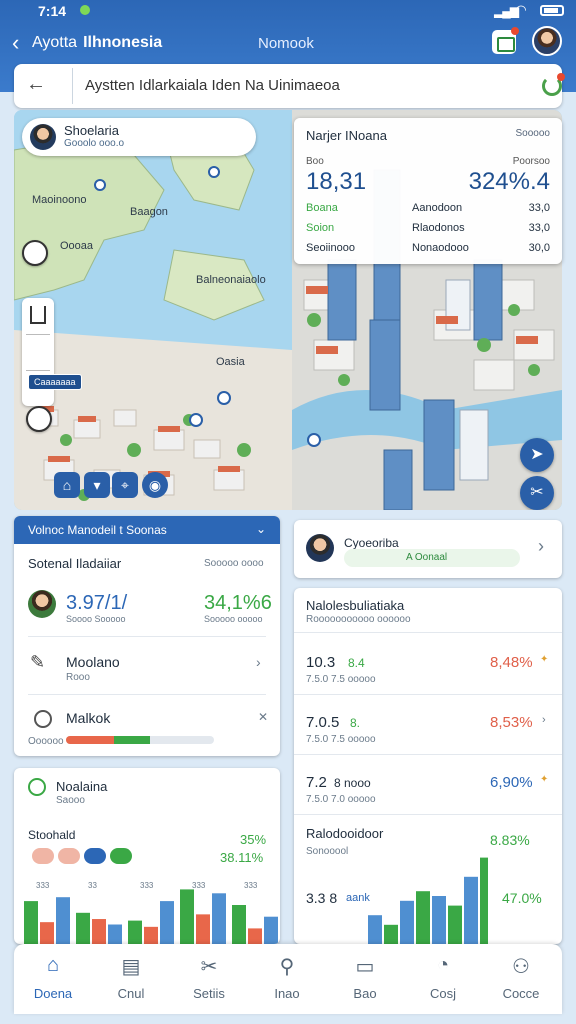 Image resolution: width=576 pixels, height=1024 pixels. I want to click on stats-row-label: Boana, so click(322, 208).